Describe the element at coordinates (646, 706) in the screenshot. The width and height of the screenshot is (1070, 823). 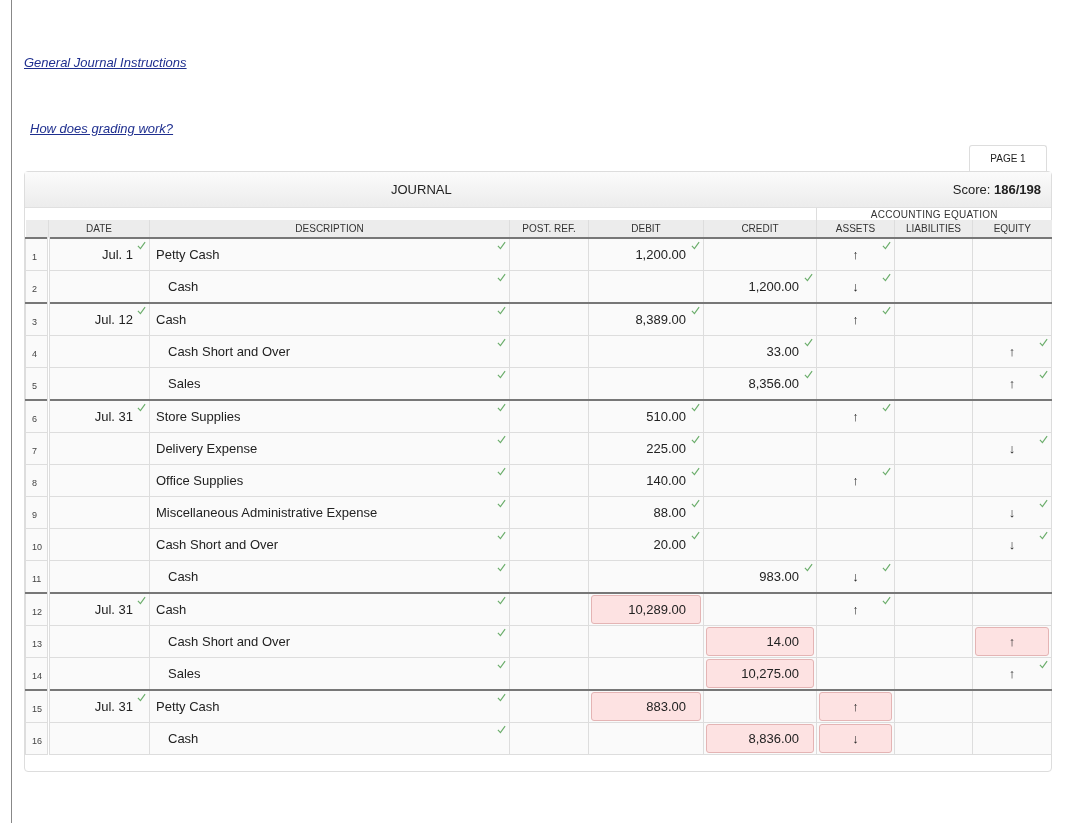
I see `amount-field: 883.00` at that location.